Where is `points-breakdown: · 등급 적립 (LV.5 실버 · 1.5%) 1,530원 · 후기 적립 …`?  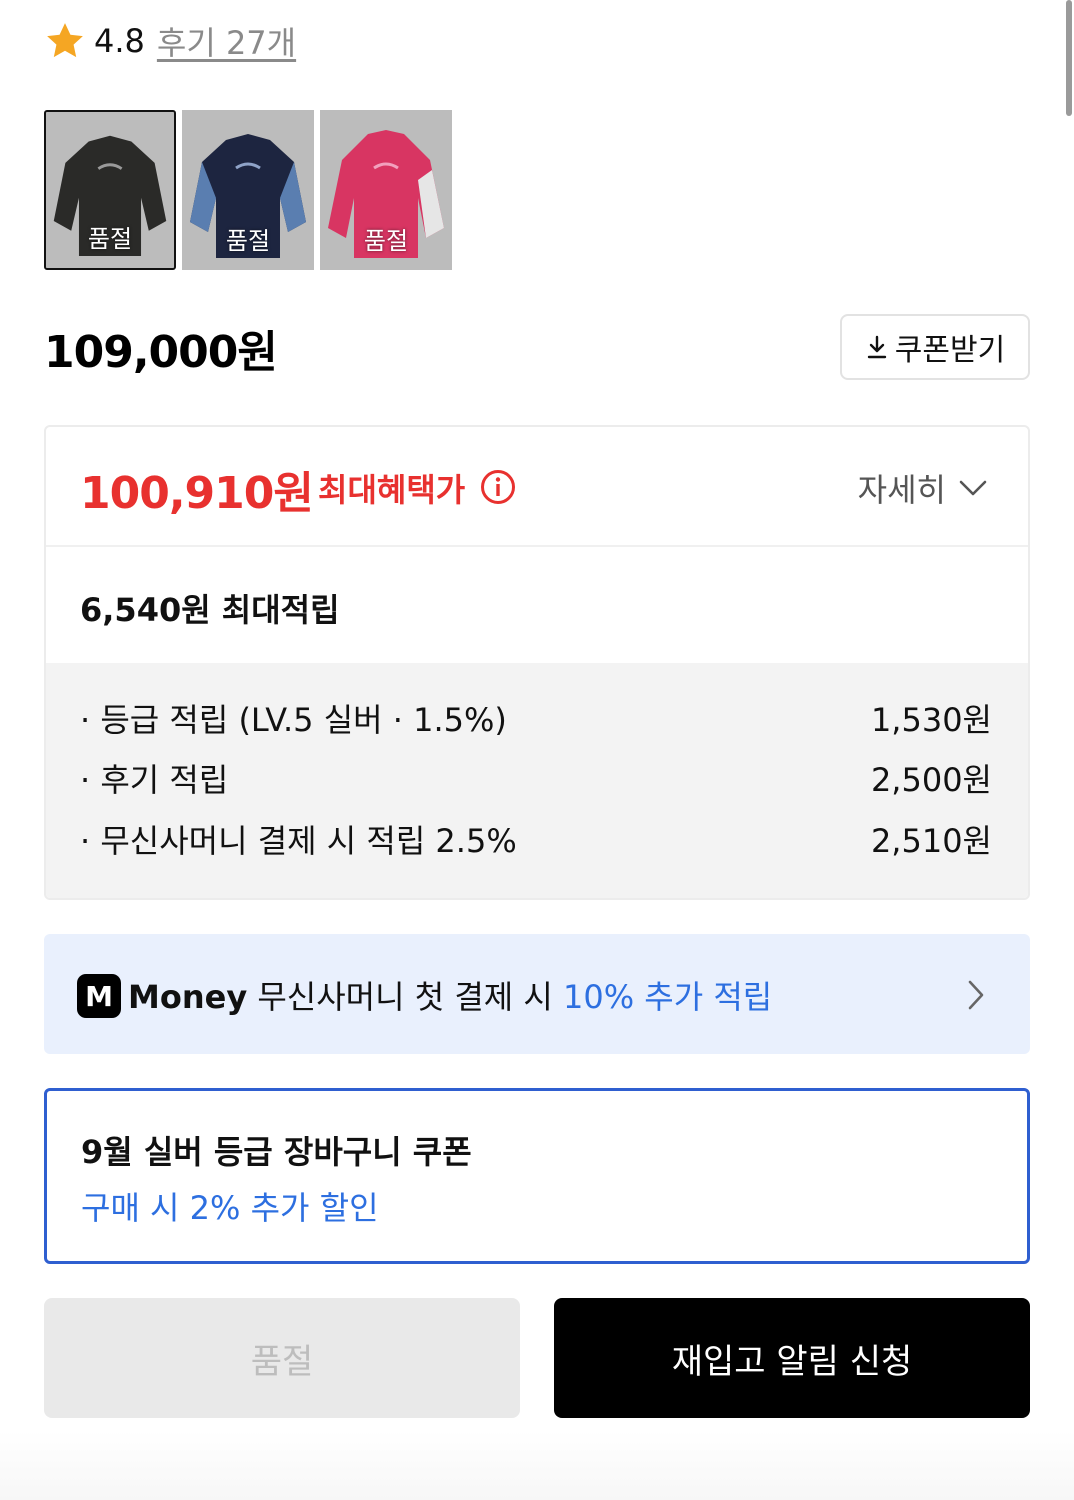 points-breakdown: · 등급 적립 (LV.5 실버 · 1.5%) 1,530원 · 후기 적립 … is located at coordinates (537, 780).